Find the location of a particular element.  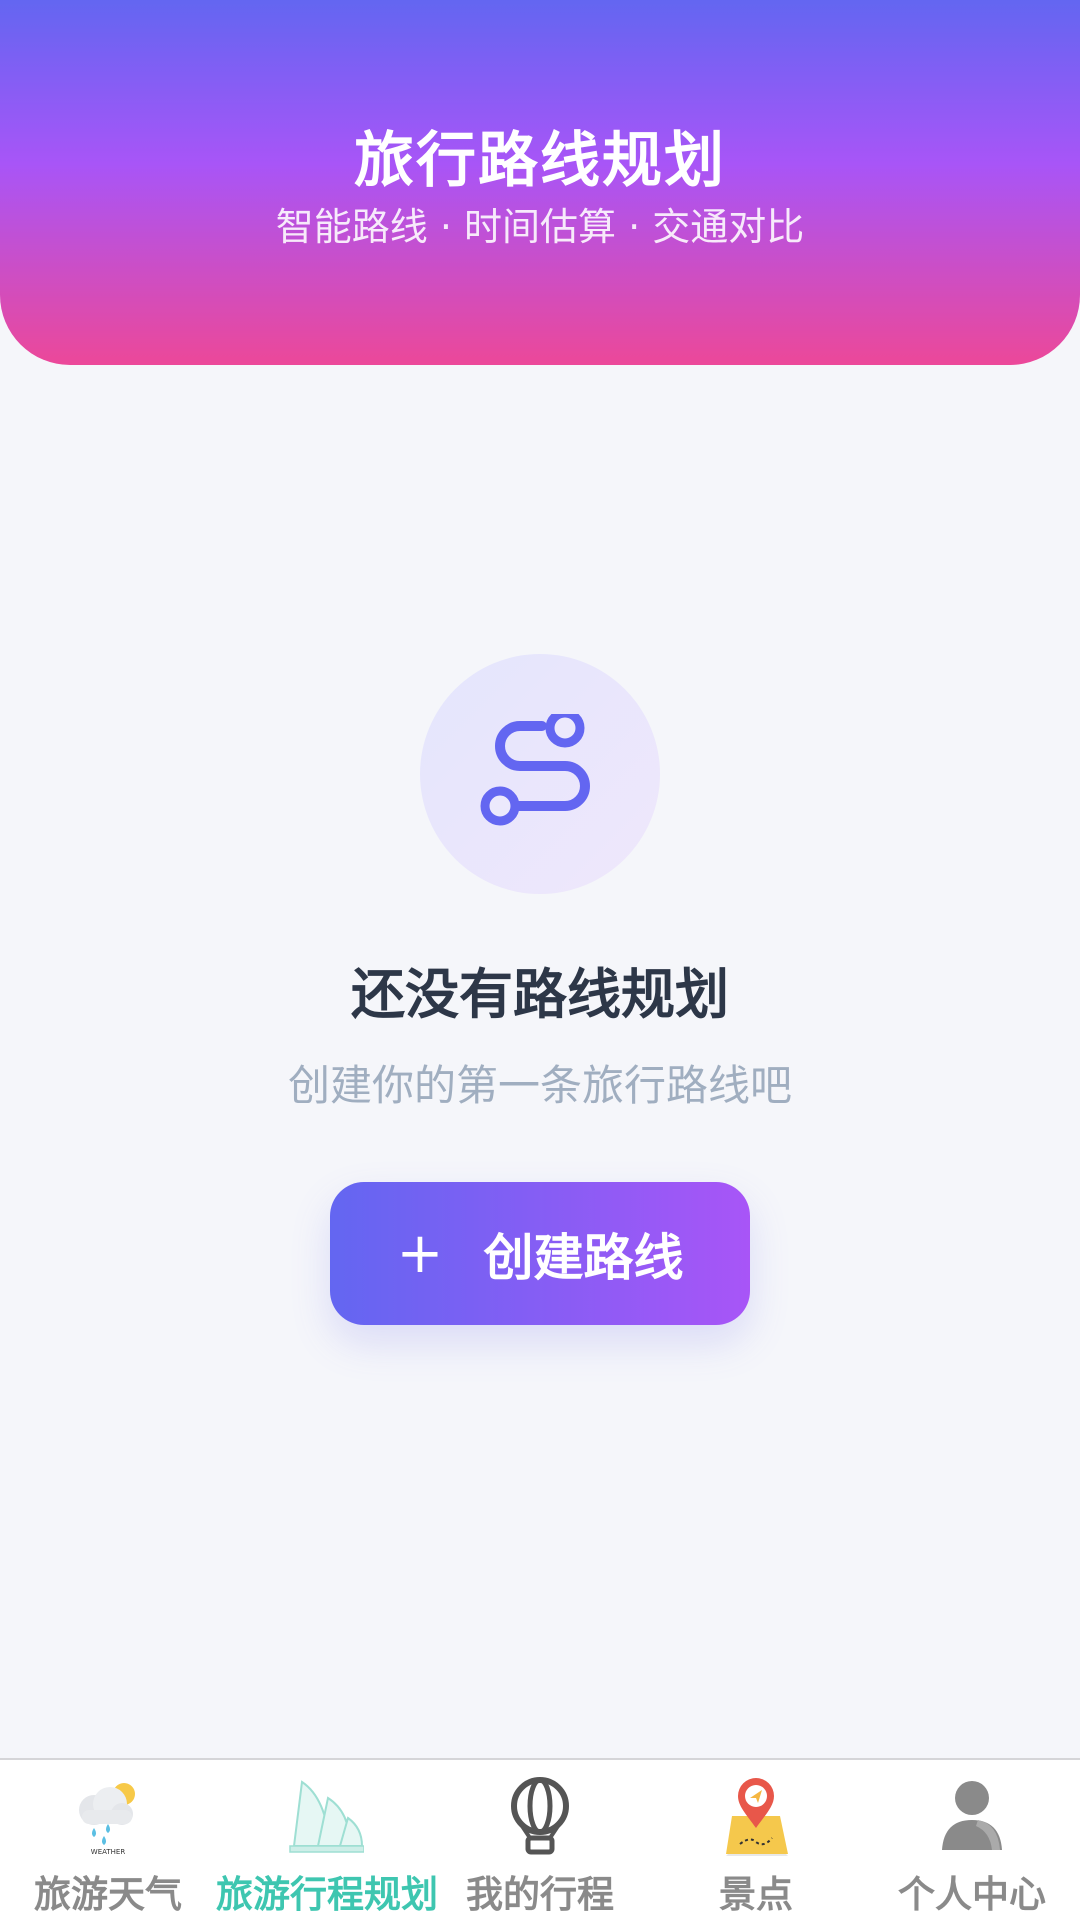

page-title: 旅行路线规划 is located at coordinates (540, 161).